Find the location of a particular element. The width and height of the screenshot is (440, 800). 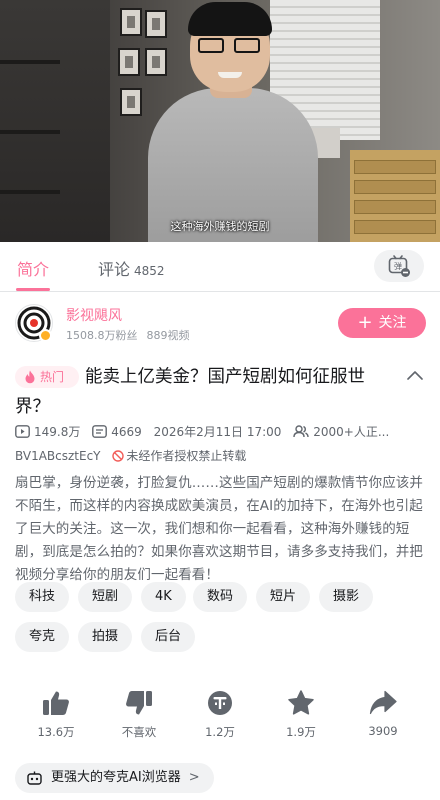

uploader-stats: 1508.8万粉丝 889视频 is located at coordinates (132, 335).